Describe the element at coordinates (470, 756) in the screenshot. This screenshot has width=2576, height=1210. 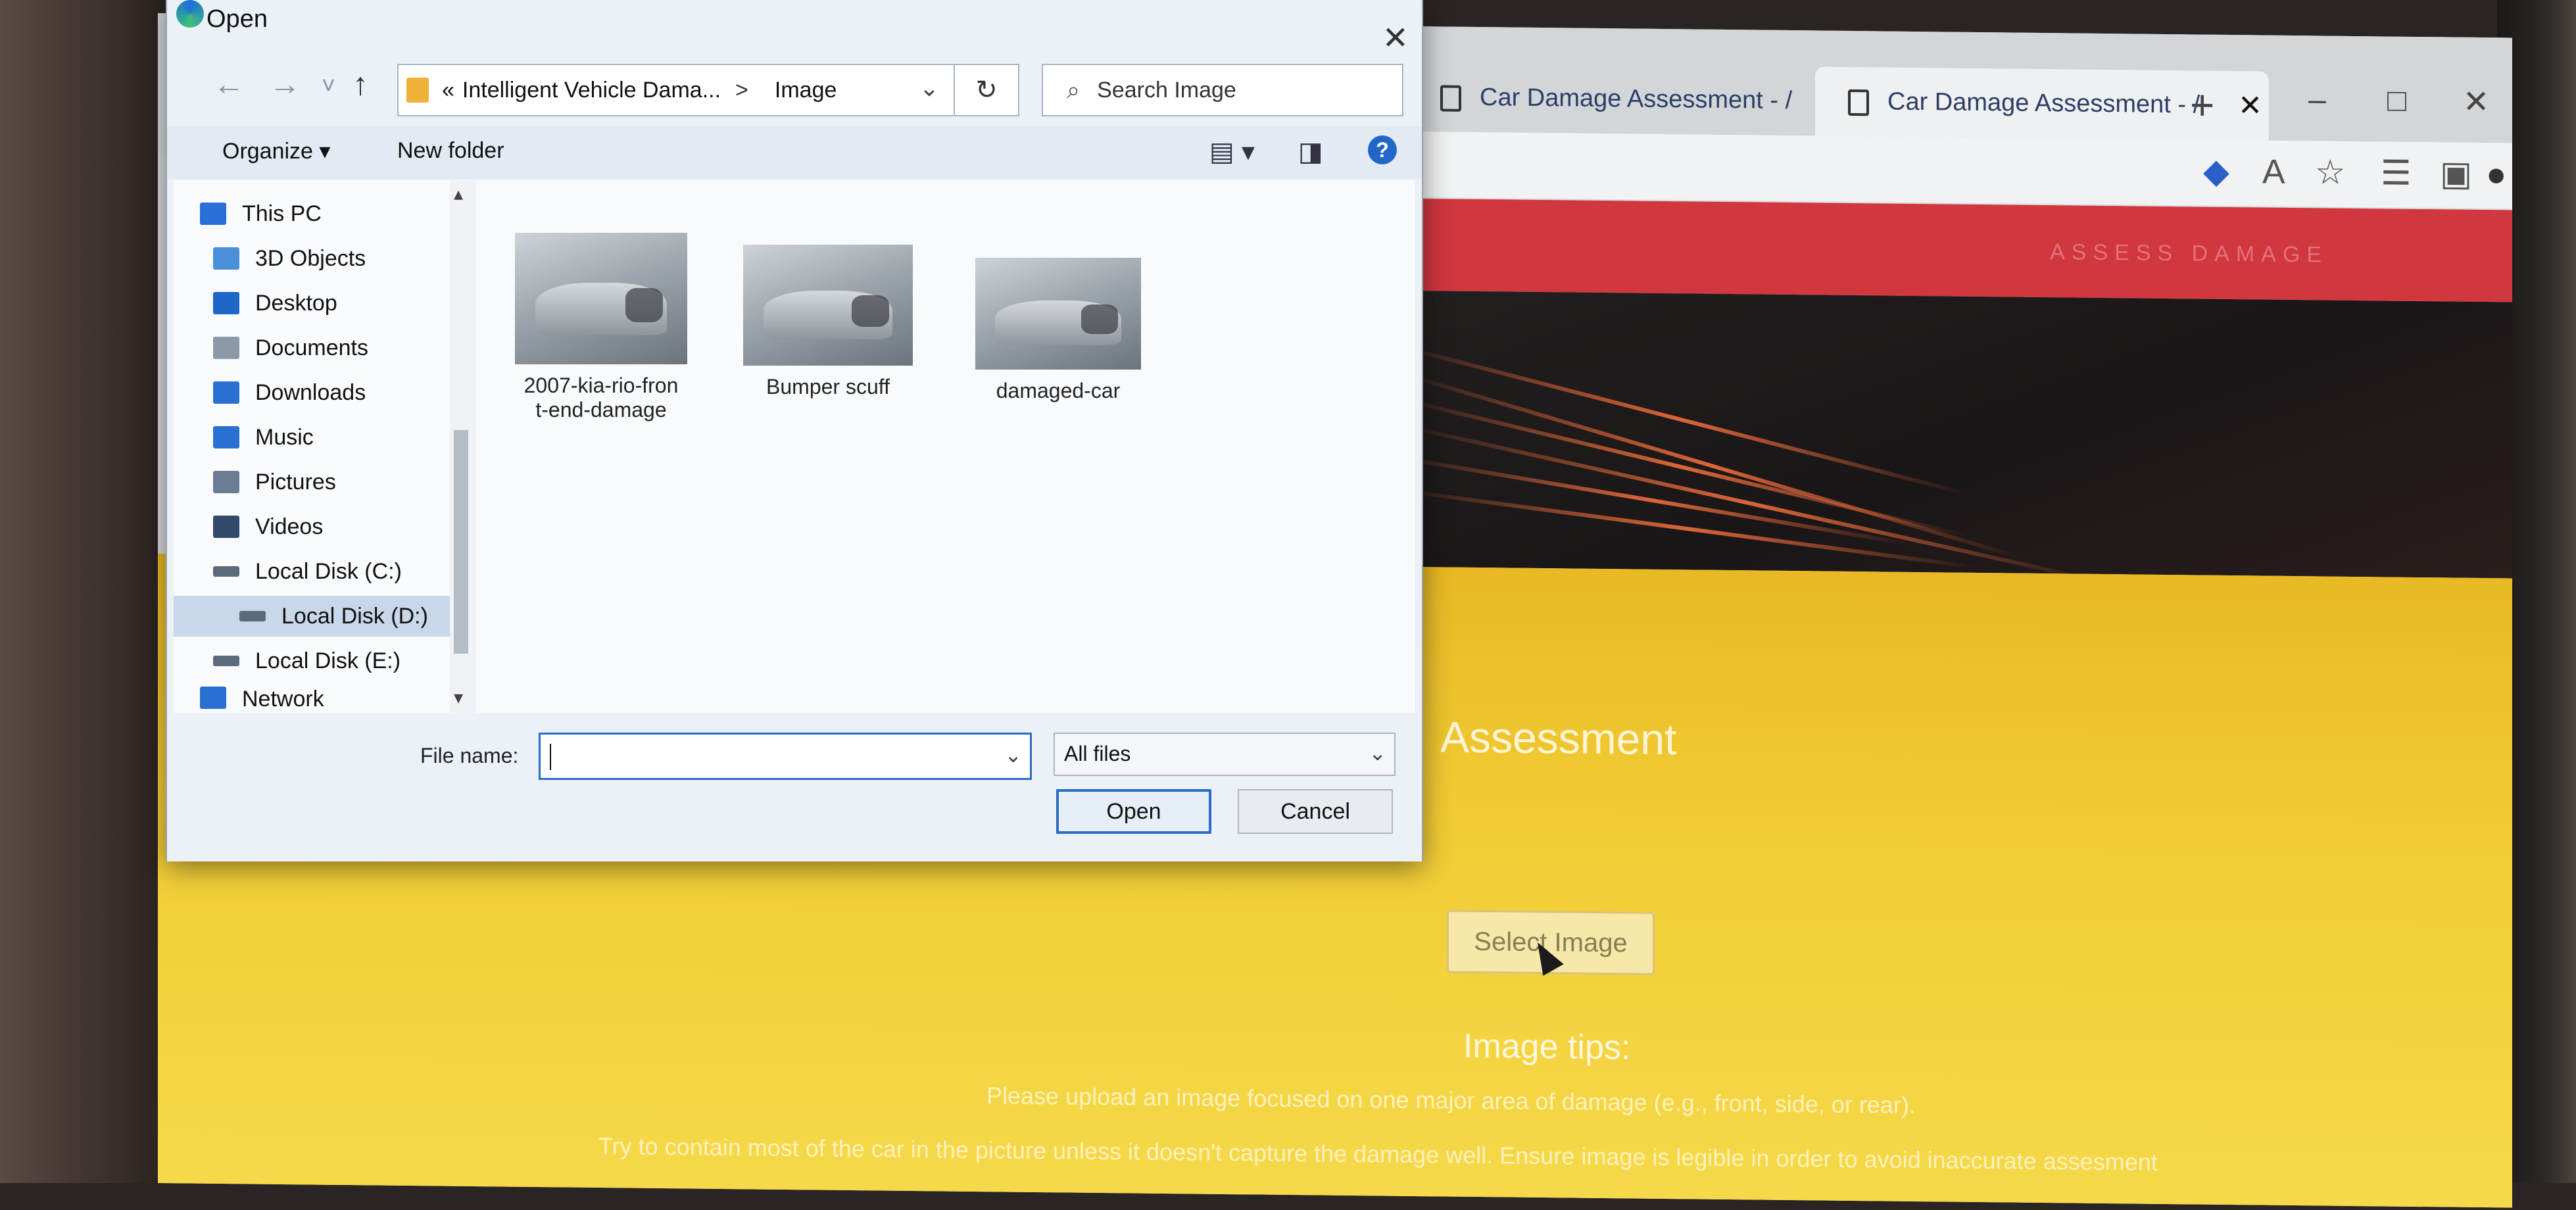
I see `file-name-label: File name:` at that location.